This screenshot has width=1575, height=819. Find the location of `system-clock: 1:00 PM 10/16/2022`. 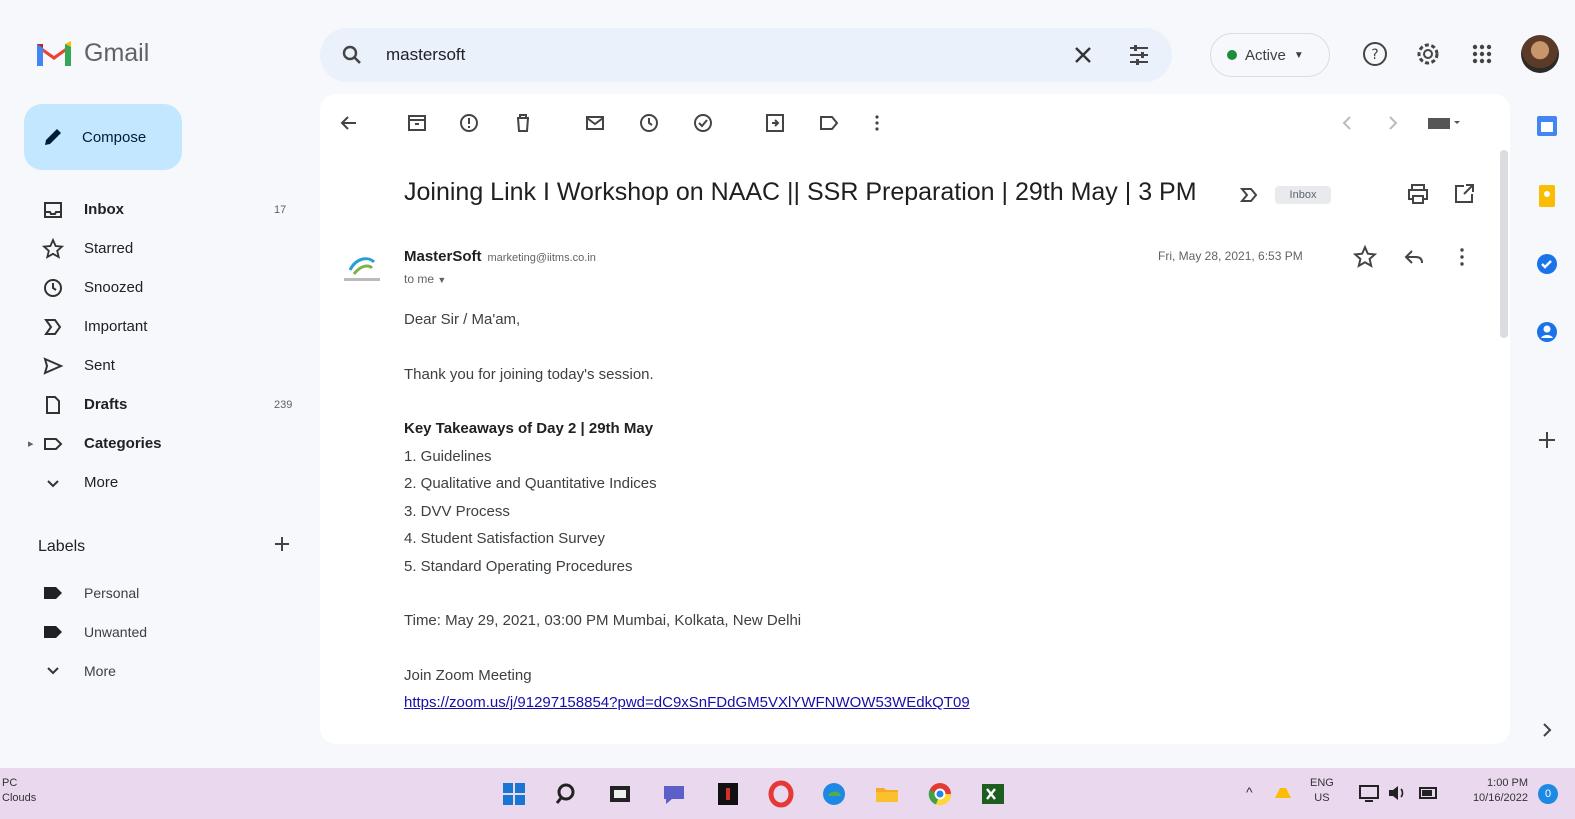

system-clock: 1:00 PM 10/16/2022 is located at coordinates (1490, 791).